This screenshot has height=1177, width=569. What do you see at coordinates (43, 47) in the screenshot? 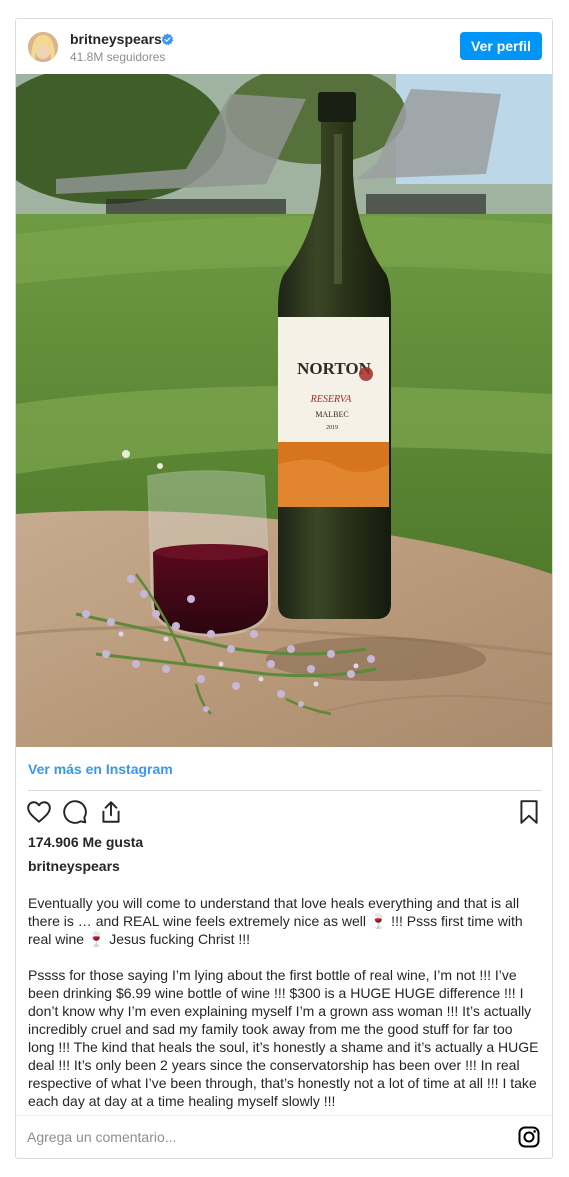
I see `avatar` at bounding box center [43, 47].